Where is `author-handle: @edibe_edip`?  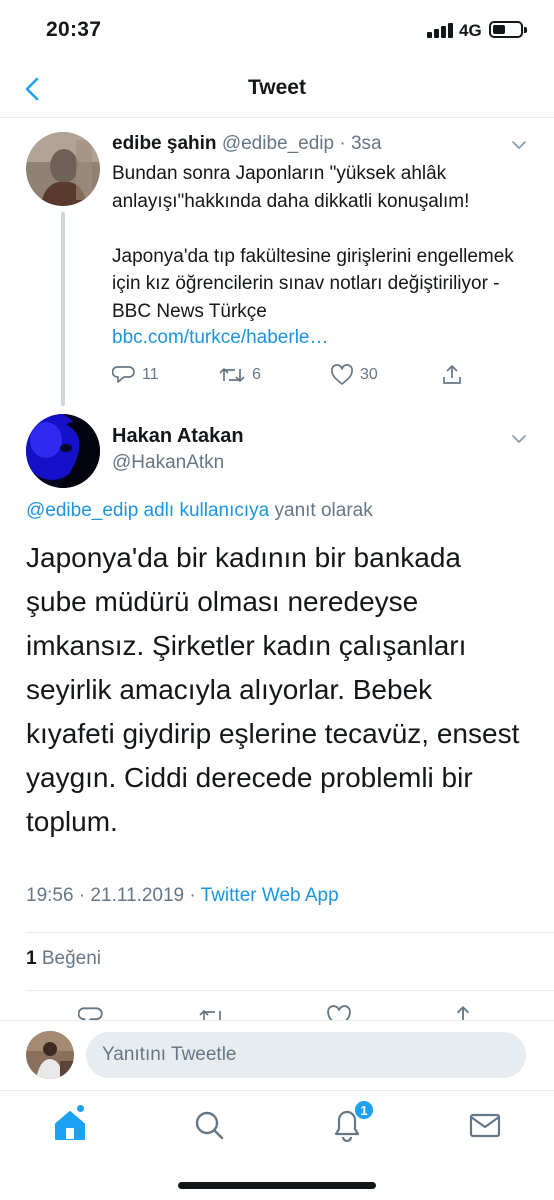
author-handle: @edibe_edip is located at coordinates (278, 143).